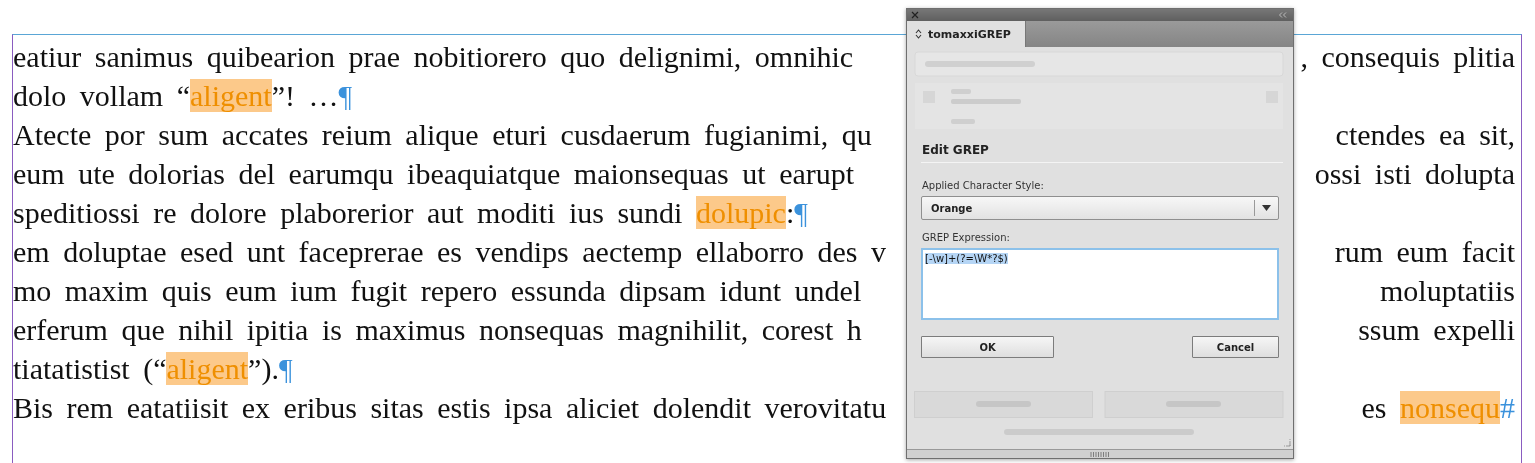 The width and height of the screenshot is (1535, 463). I want to click on dialog-button: OK, so click(987, 347).